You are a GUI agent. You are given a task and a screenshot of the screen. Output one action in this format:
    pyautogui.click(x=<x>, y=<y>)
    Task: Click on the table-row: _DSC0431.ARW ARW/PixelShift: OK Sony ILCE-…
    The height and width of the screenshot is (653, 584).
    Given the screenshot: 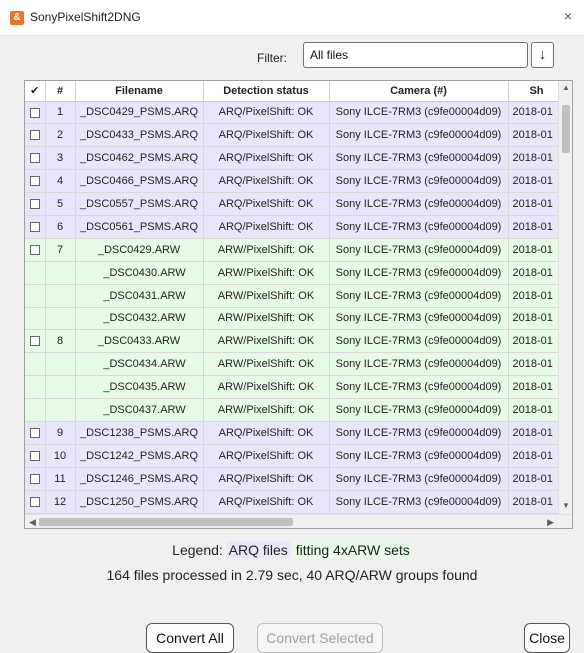 What is the action you would take?
    pyautogui.click(x=295, y=296)
    